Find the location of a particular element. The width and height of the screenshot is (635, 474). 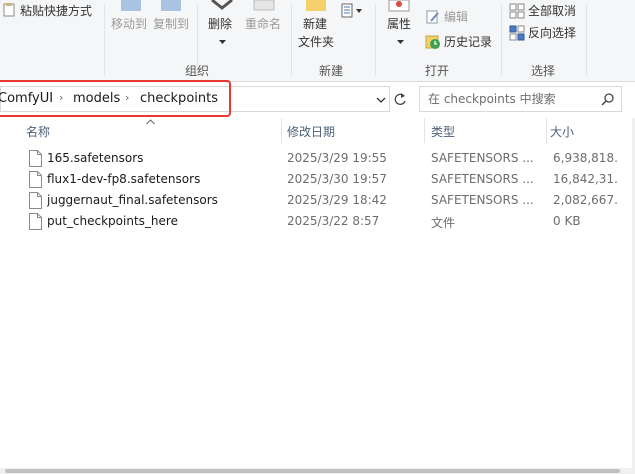

breadcrumb-models: models is located at coordinates (96, 98).